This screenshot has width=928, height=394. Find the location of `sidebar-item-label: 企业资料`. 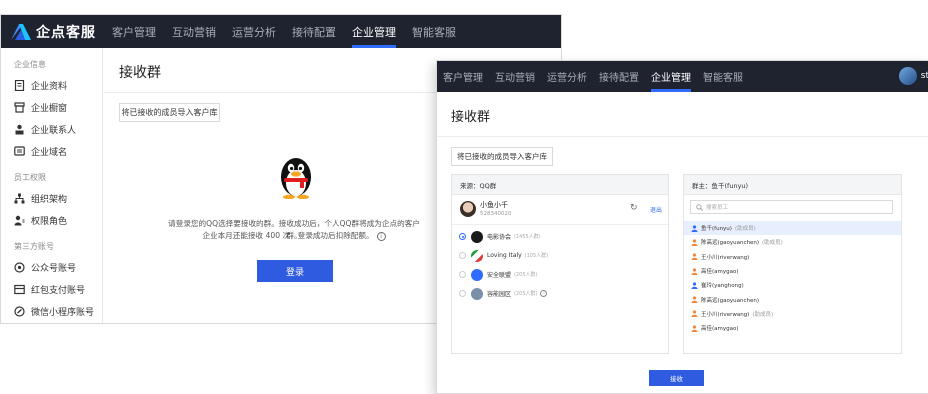

sidebar-item-label: 企业资料 is located at coordinates (49, 86).